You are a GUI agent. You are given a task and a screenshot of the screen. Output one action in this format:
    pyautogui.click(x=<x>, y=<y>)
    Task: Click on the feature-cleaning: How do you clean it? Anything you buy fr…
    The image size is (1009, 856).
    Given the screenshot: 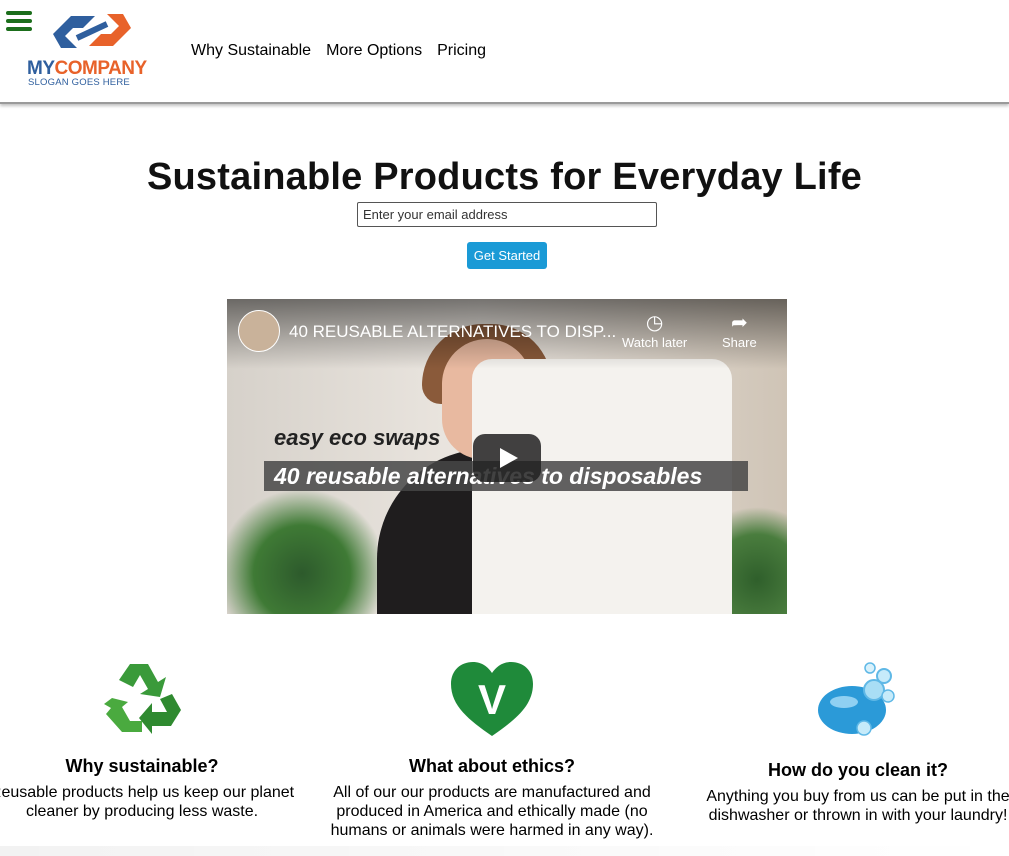 What is the action you would take?
    pyautogui.click(x=848, y=742)
    